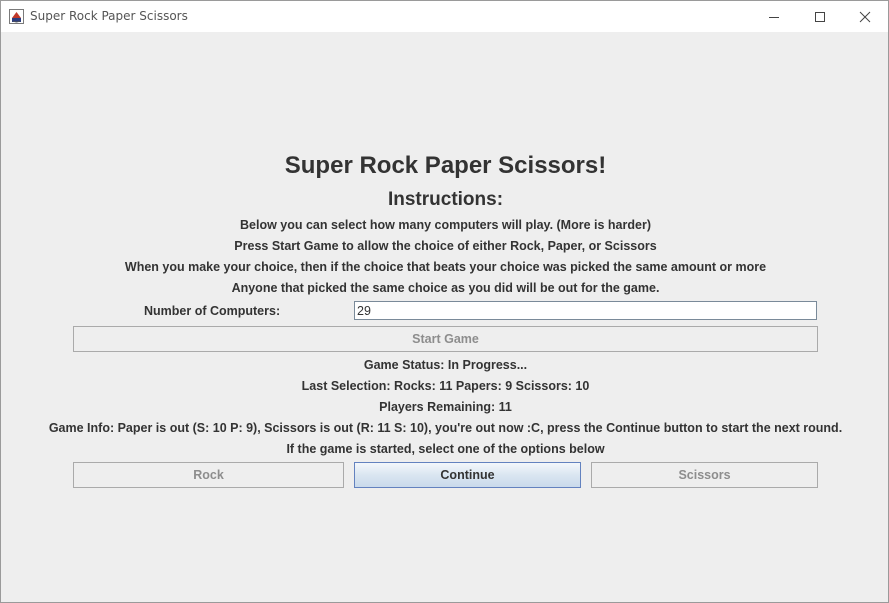 This screenshot has height=603, width=889. I want to click on close-button, so click(865, 16).